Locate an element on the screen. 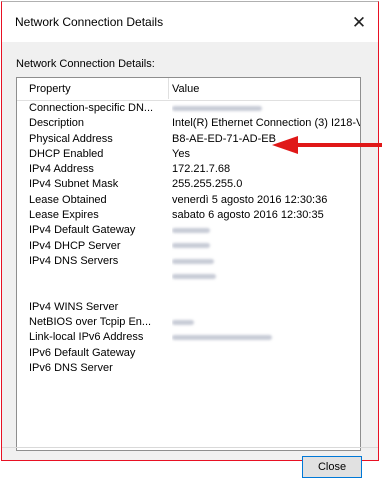 The width and height of the screenshot is (382, 478). property-cell: IPv4 WINS Server is located at coordinates (74, 306).